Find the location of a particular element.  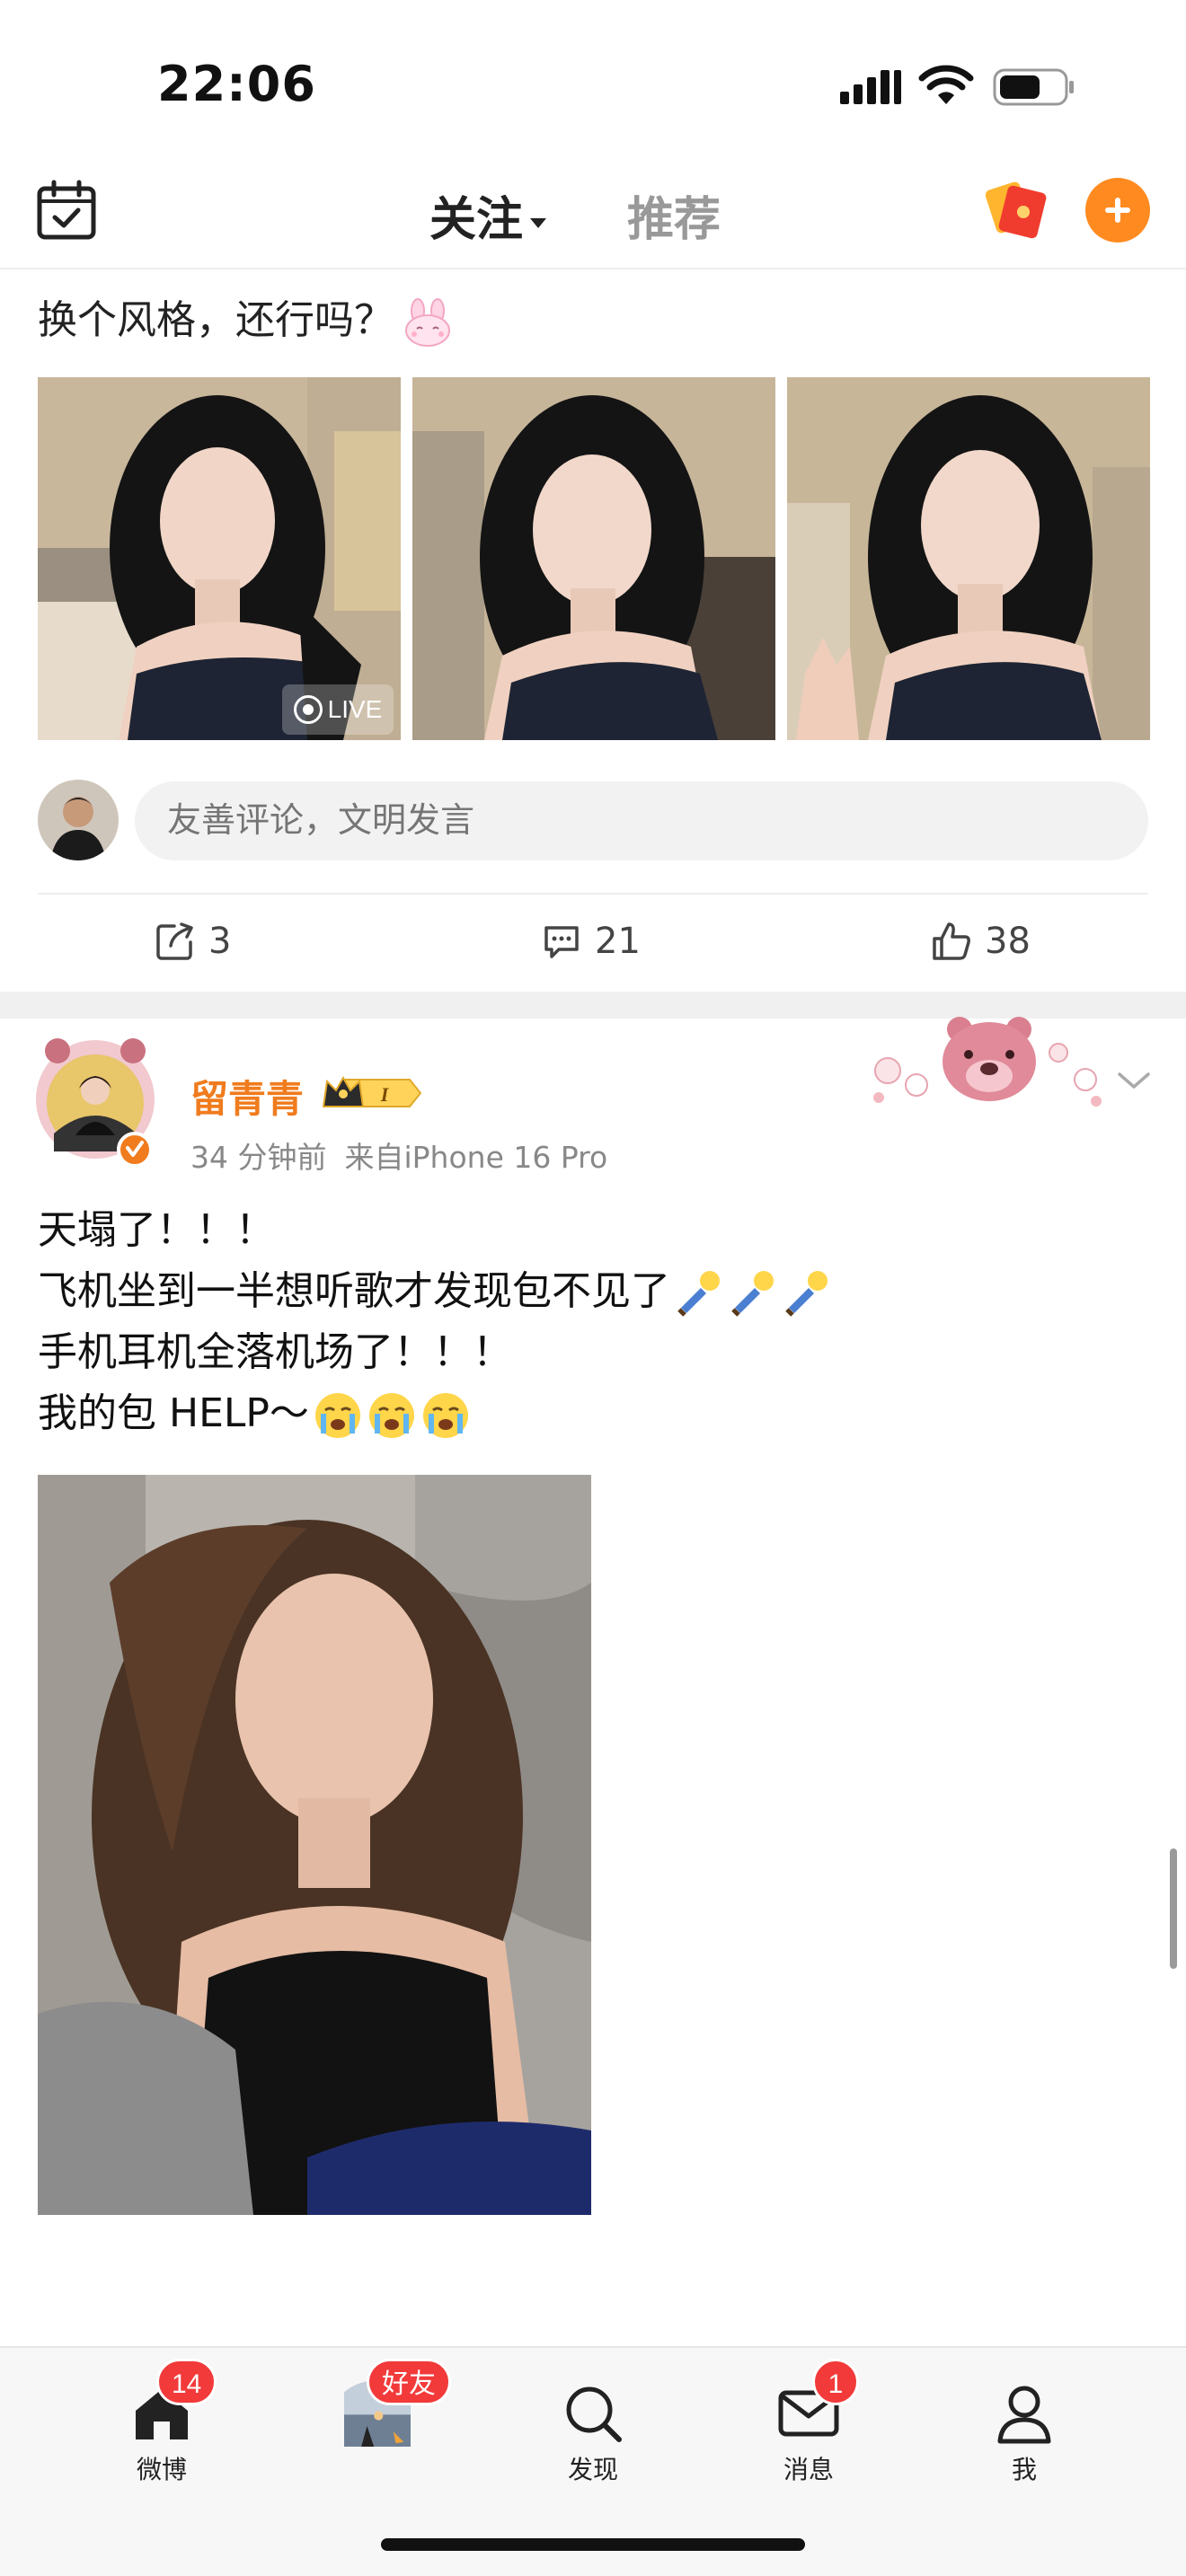

post1-photo-1: LIVE is located at coordinates (219, 558).